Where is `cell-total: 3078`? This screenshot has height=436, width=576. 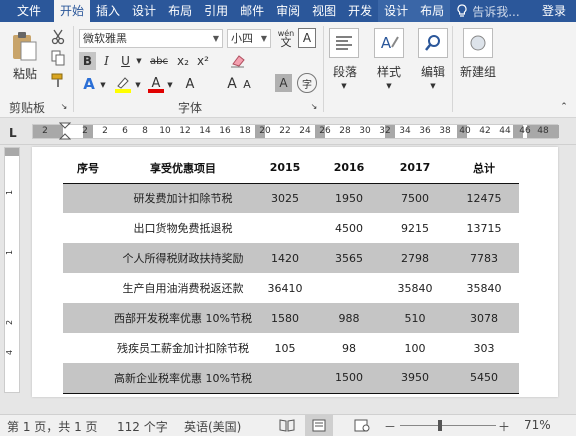 cell-total: 3078 is located at coordinates (484, 318).